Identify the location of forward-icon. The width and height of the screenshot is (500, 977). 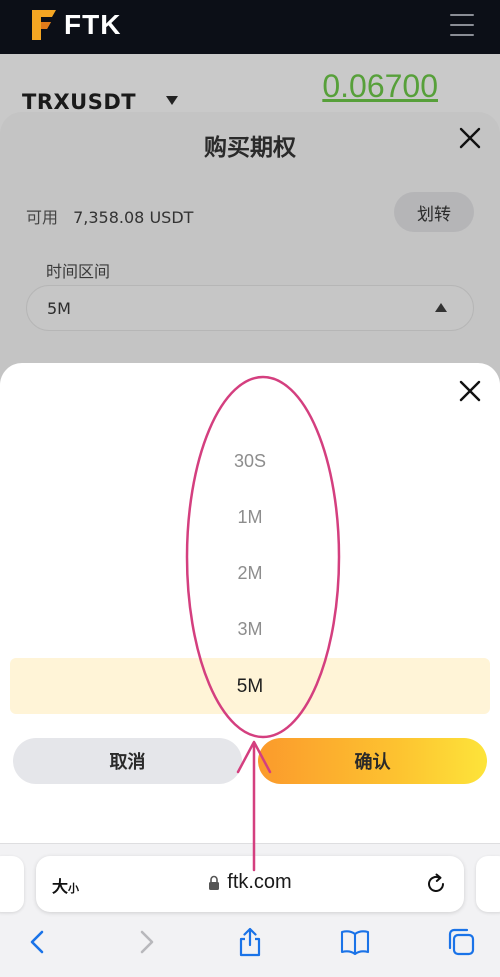
(146, 942).